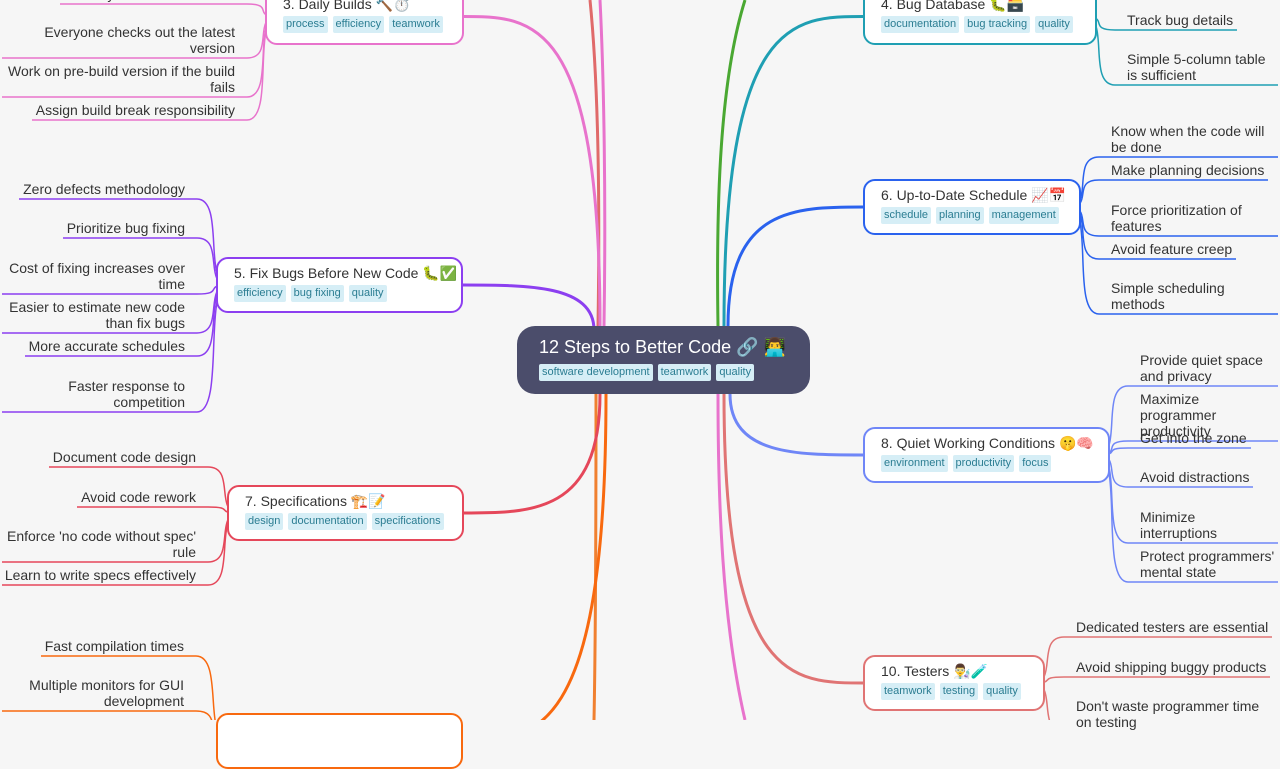  What do you see at coordinates (126, 228) in the screenshot?
I see `leaf-item: Prioritize bug fixing` at bounding box center [126, 228].